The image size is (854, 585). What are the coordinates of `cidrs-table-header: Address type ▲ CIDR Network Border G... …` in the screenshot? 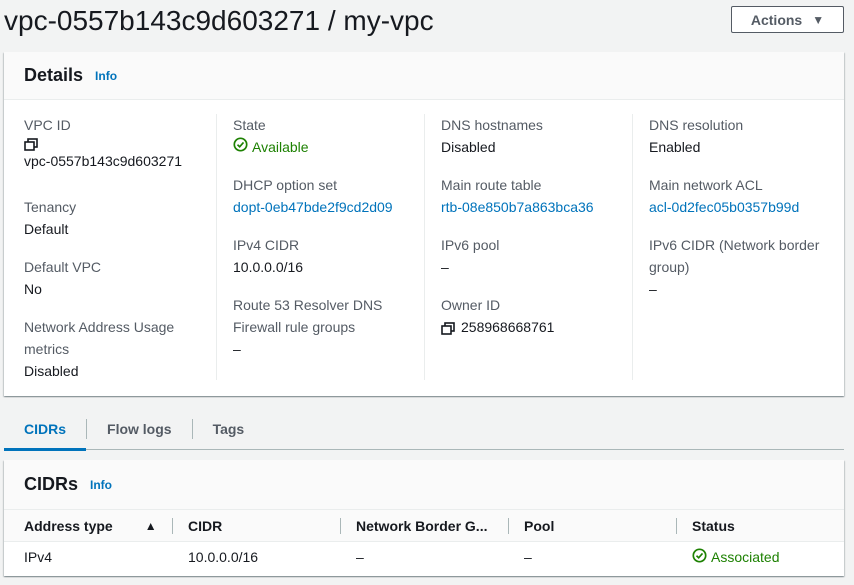 It's located at (424, 526).